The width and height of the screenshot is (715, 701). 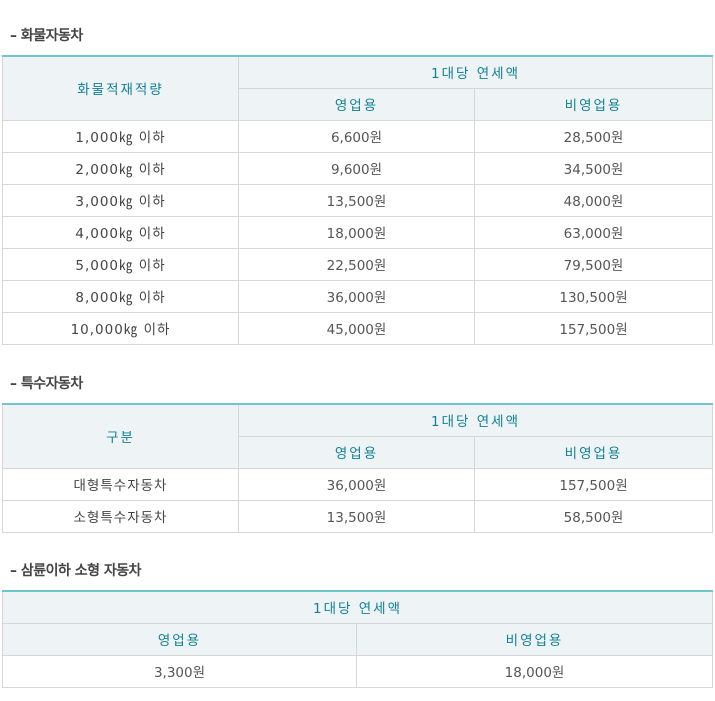 I want to click on row-label: 10,000㎏ 이하, so click(x=120, y=328).